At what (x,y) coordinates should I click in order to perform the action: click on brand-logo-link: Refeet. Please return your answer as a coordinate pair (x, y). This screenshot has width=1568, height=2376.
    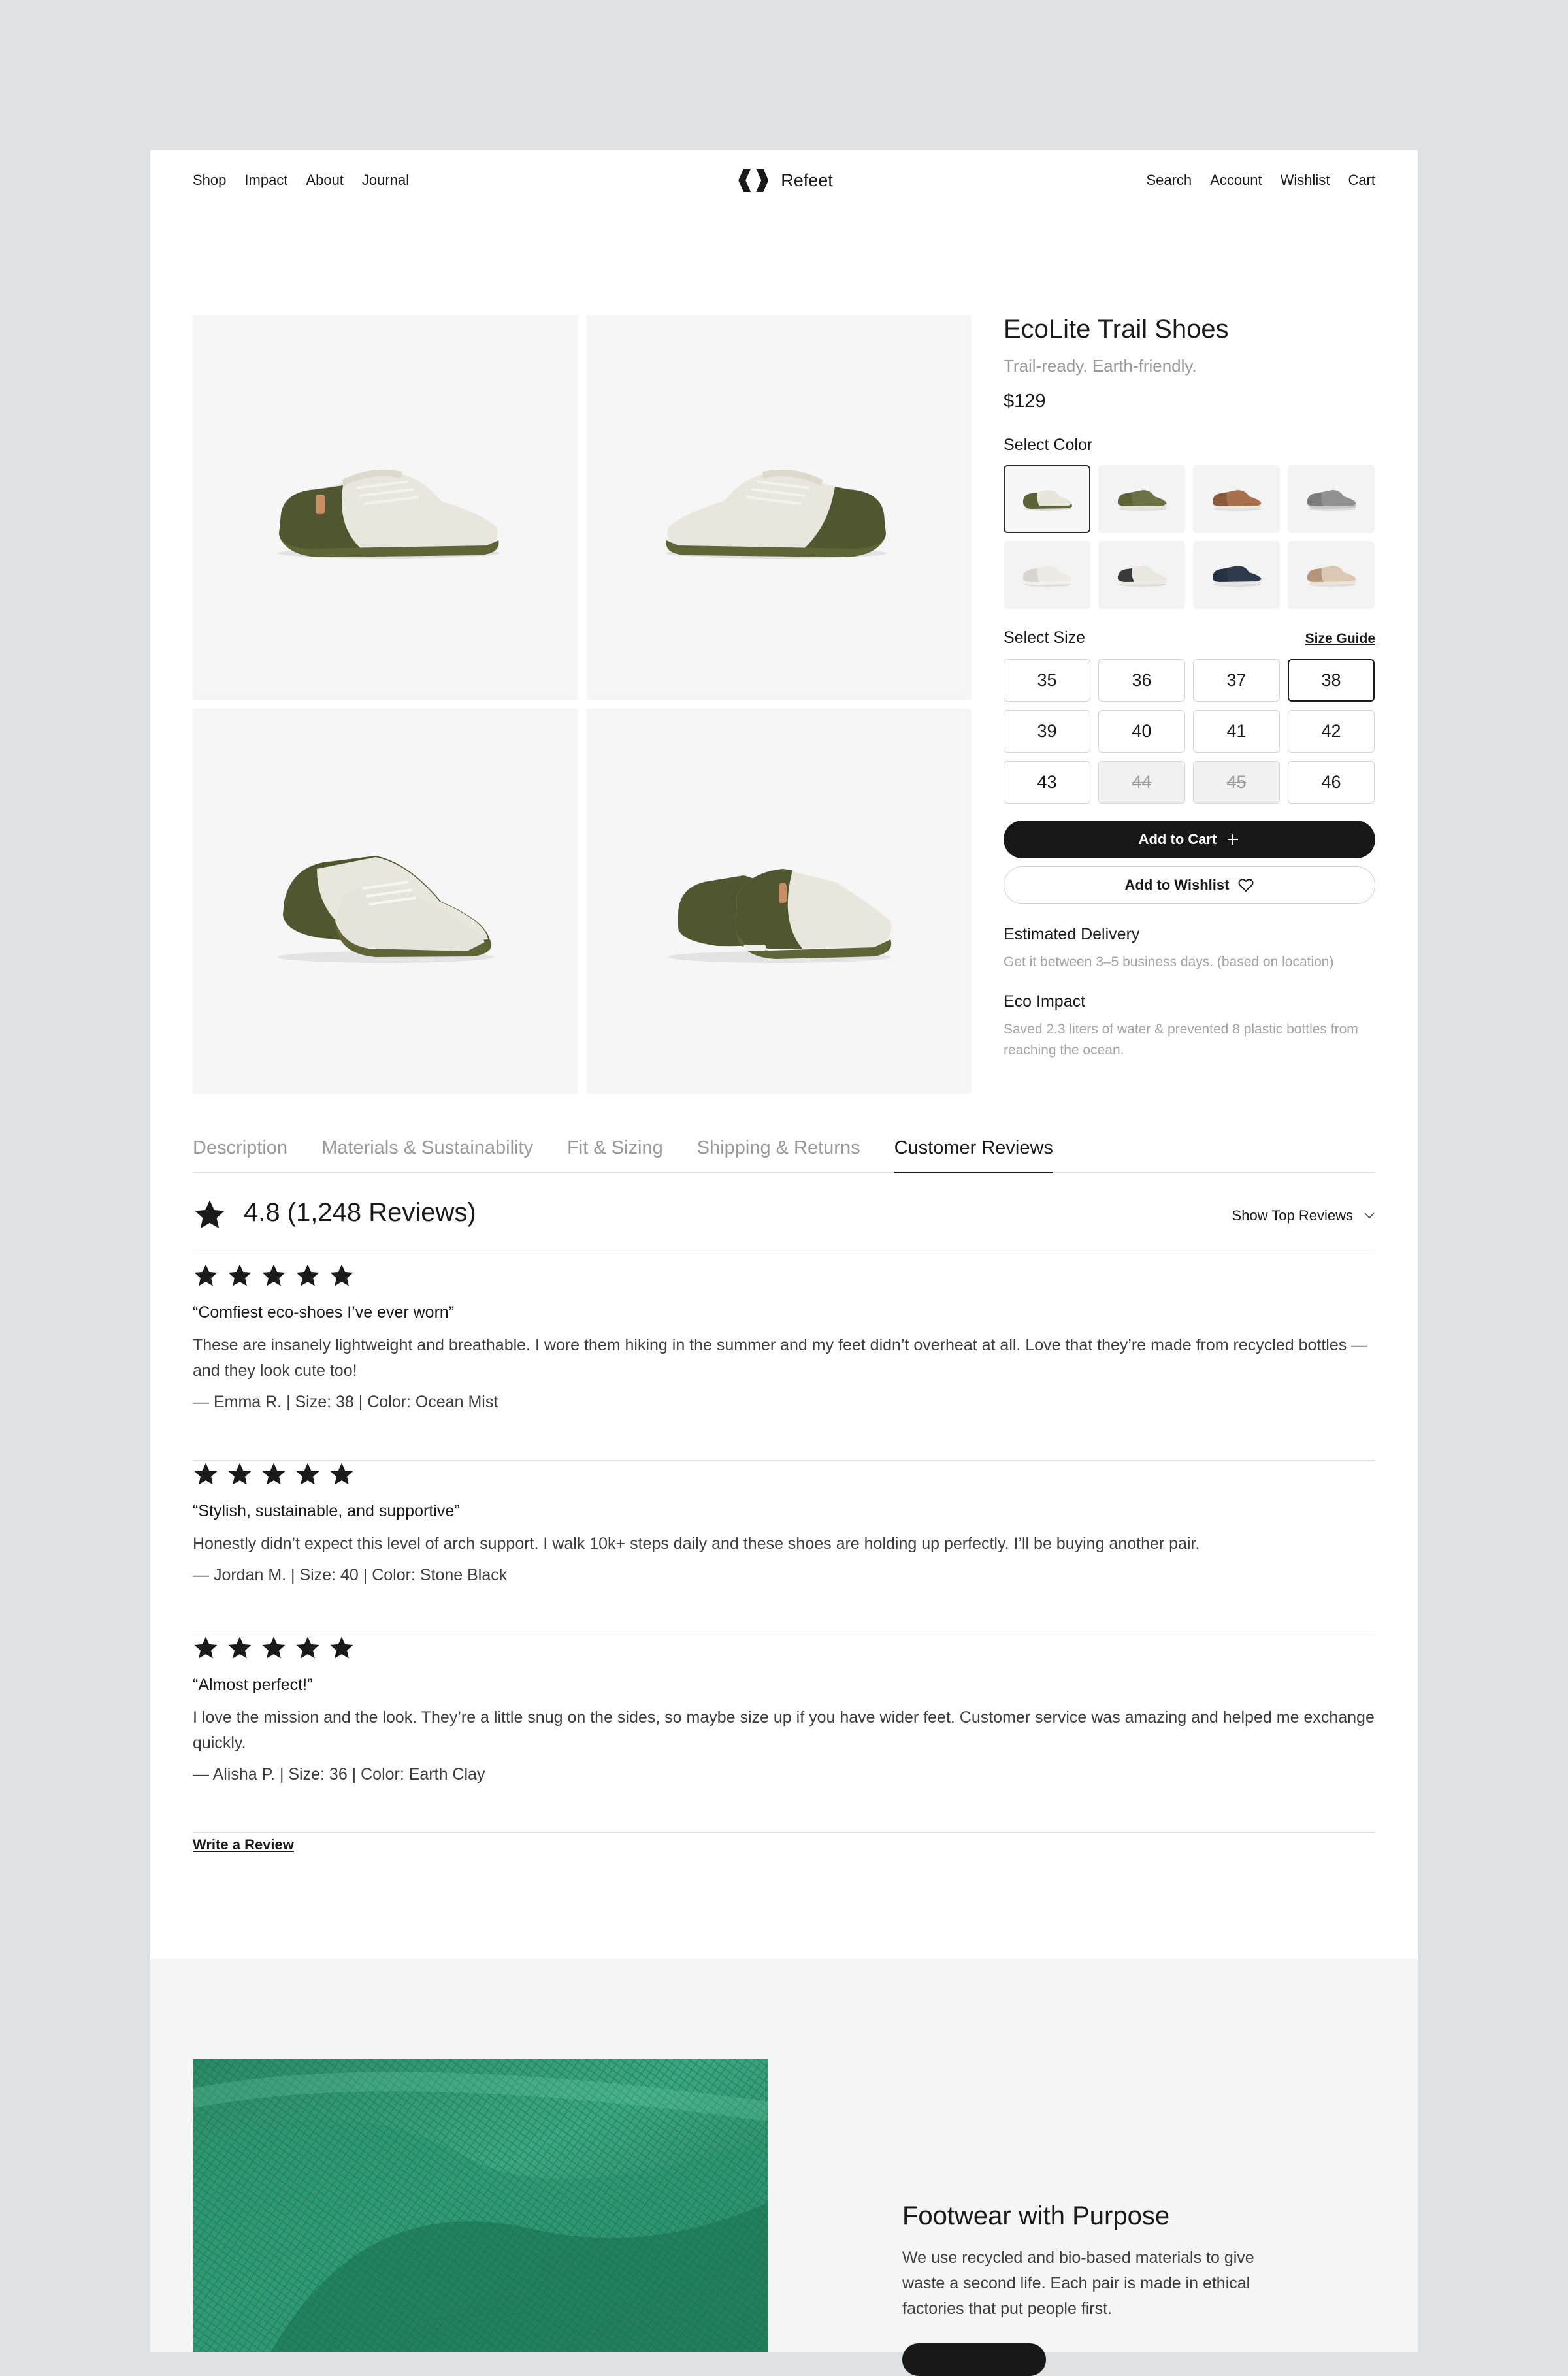
    Looking at the image, I should click on (784, 180).